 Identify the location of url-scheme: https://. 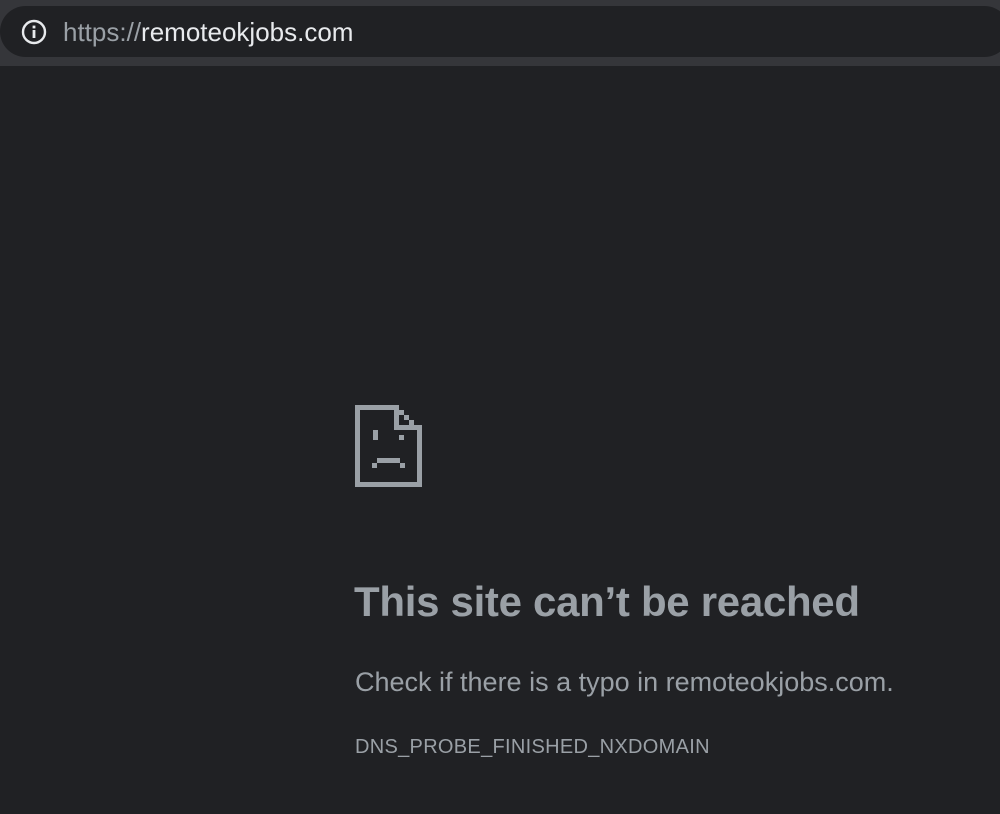
(102, 32).